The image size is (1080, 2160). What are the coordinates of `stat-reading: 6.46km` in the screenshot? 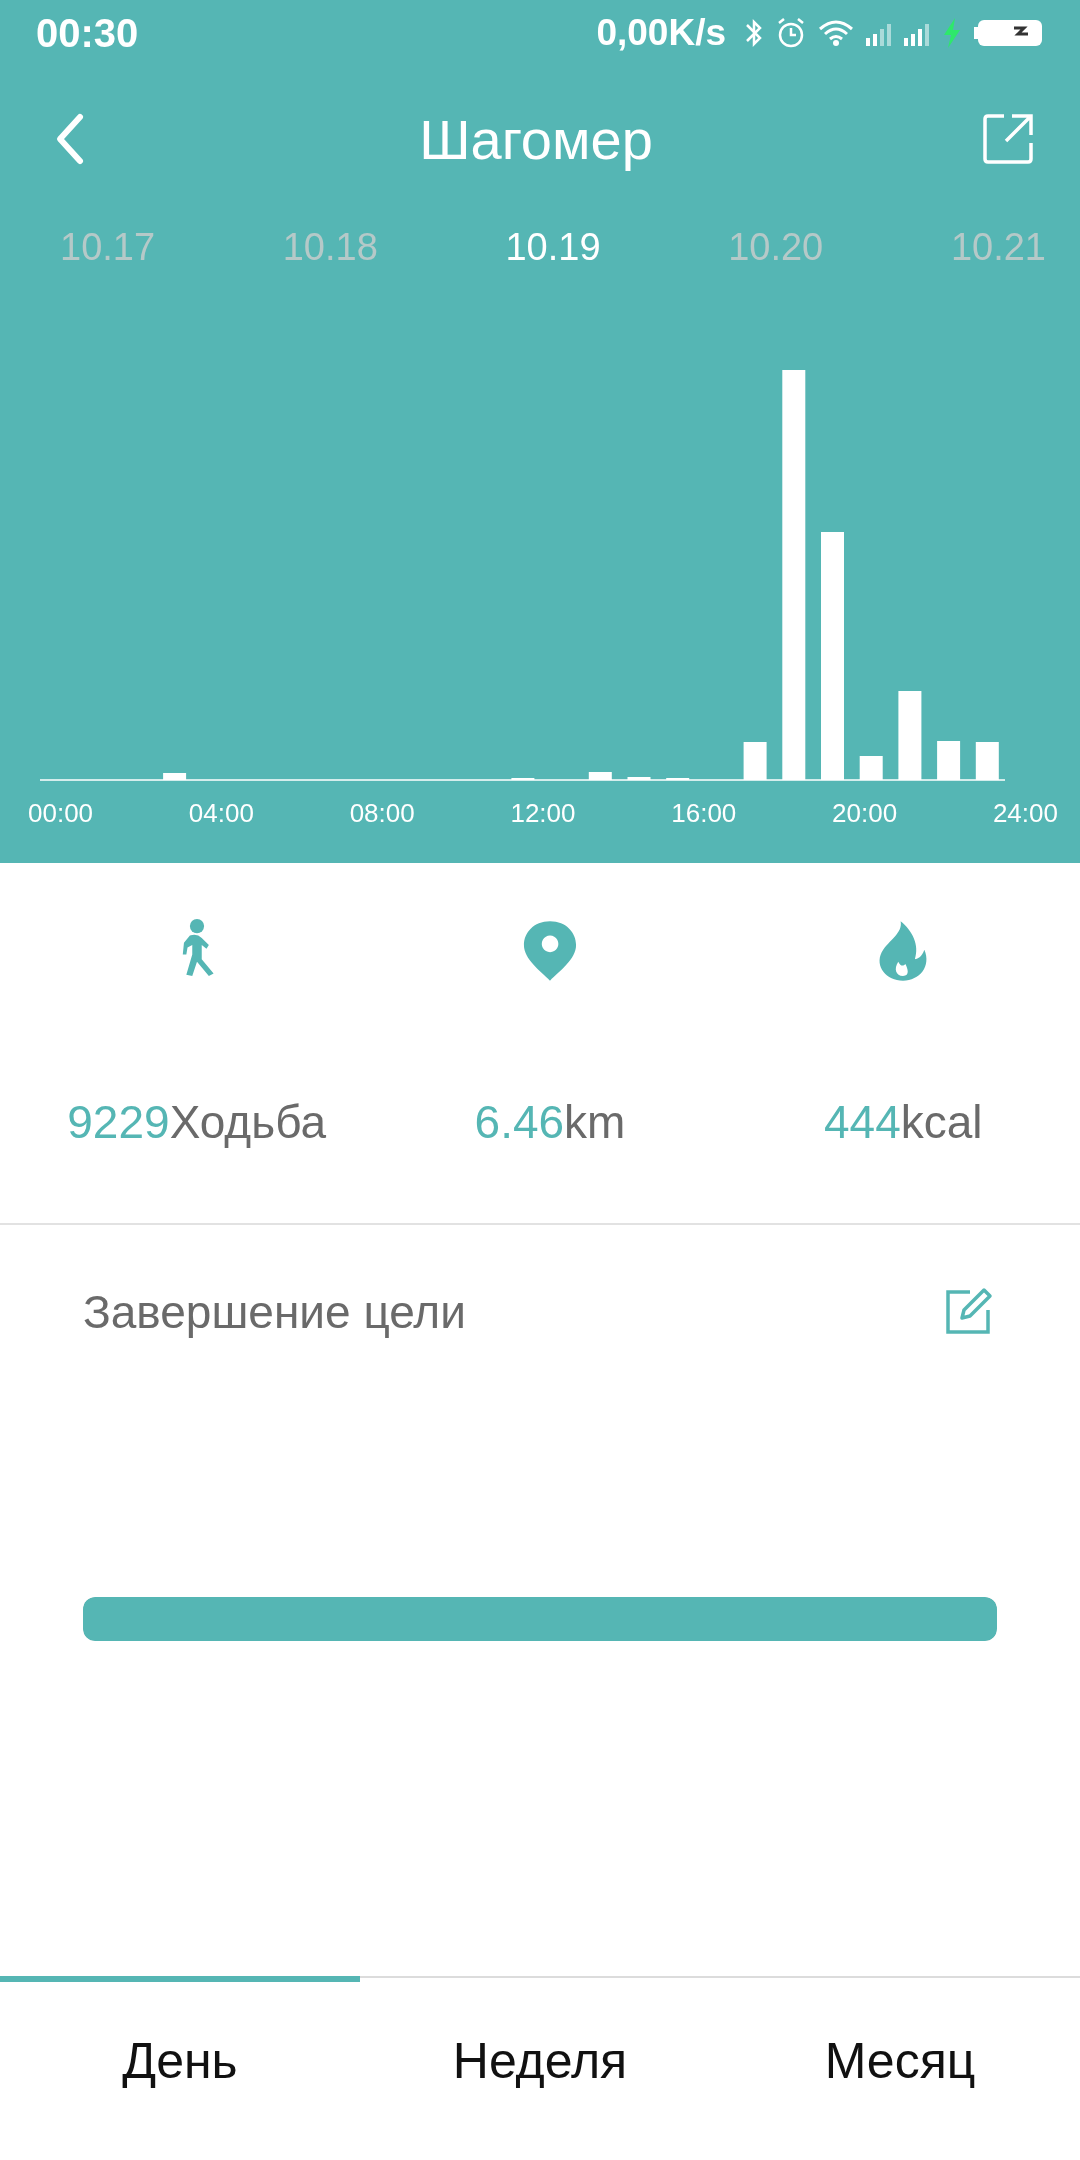 It's located at (550, 1122).